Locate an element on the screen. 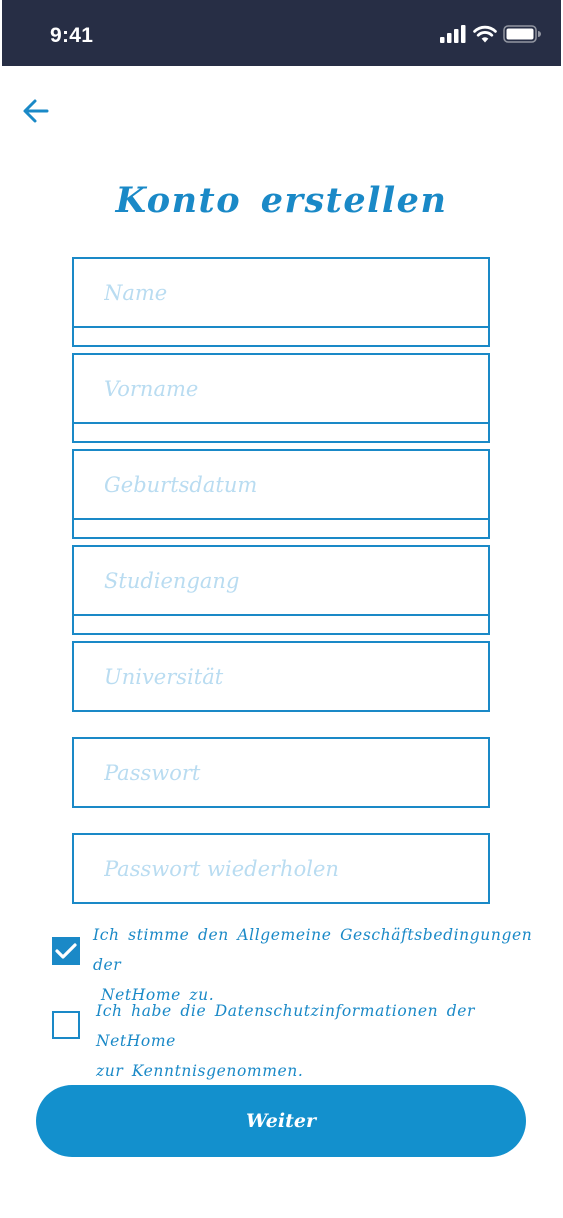  geburtsdatum-input is located at coordinates (281, 484).